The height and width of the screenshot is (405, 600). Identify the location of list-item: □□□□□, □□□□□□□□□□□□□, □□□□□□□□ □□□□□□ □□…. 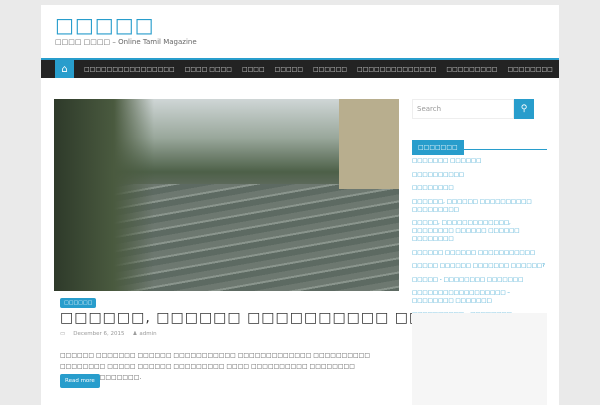
(479, 231).